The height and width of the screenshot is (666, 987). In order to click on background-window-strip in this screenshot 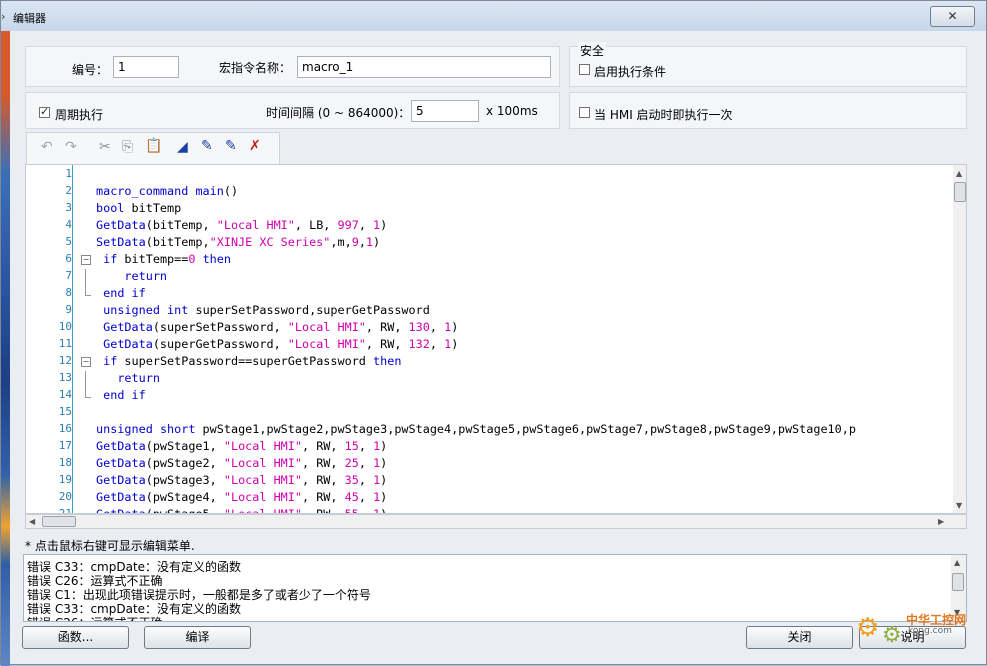, I will do `click(5, 348)`.